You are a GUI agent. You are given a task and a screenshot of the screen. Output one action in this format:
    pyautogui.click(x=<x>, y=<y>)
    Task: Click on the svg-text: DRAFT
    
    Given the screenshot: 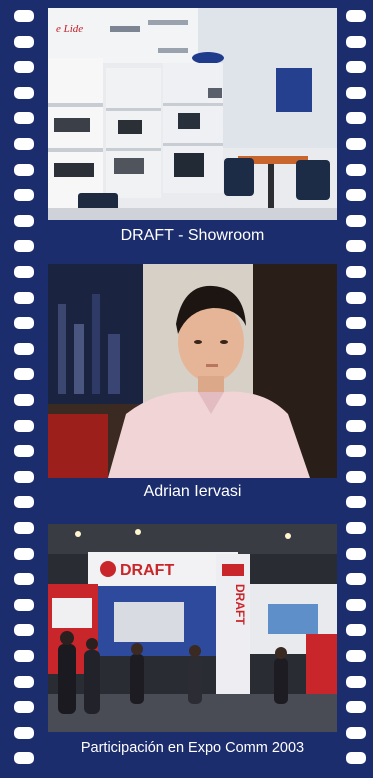 What is the action you would take?
    pyautogui.click(x=240, y=604)
    